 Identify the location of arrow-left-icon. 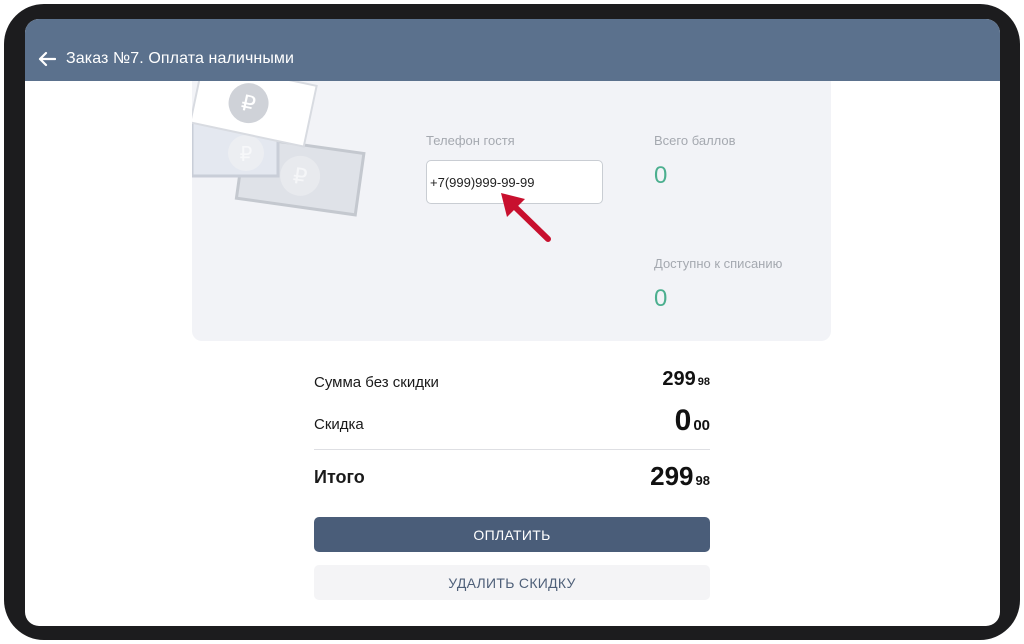
(47, 59).